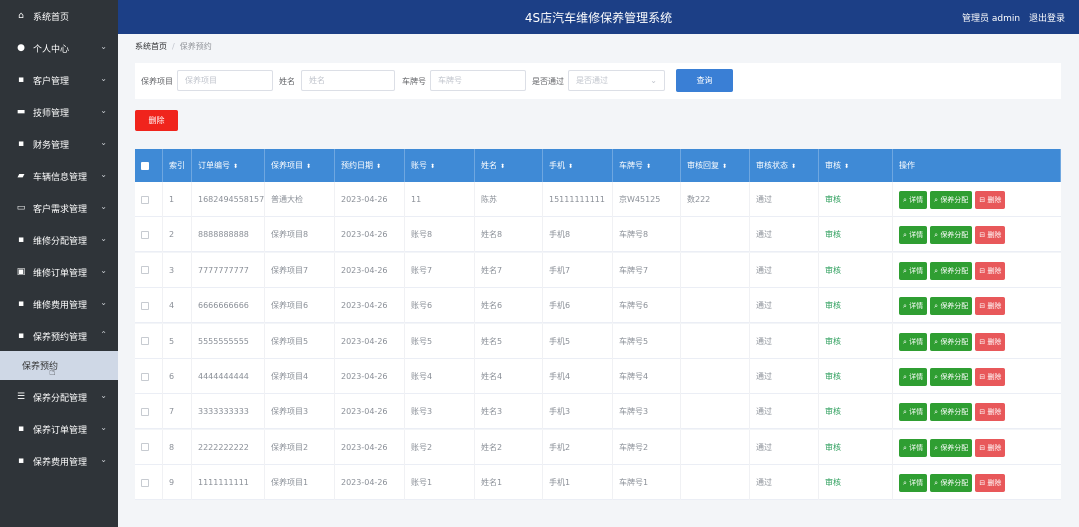  I want to click on column-header-2: 订单编号 ⬍, so click(228, 165).